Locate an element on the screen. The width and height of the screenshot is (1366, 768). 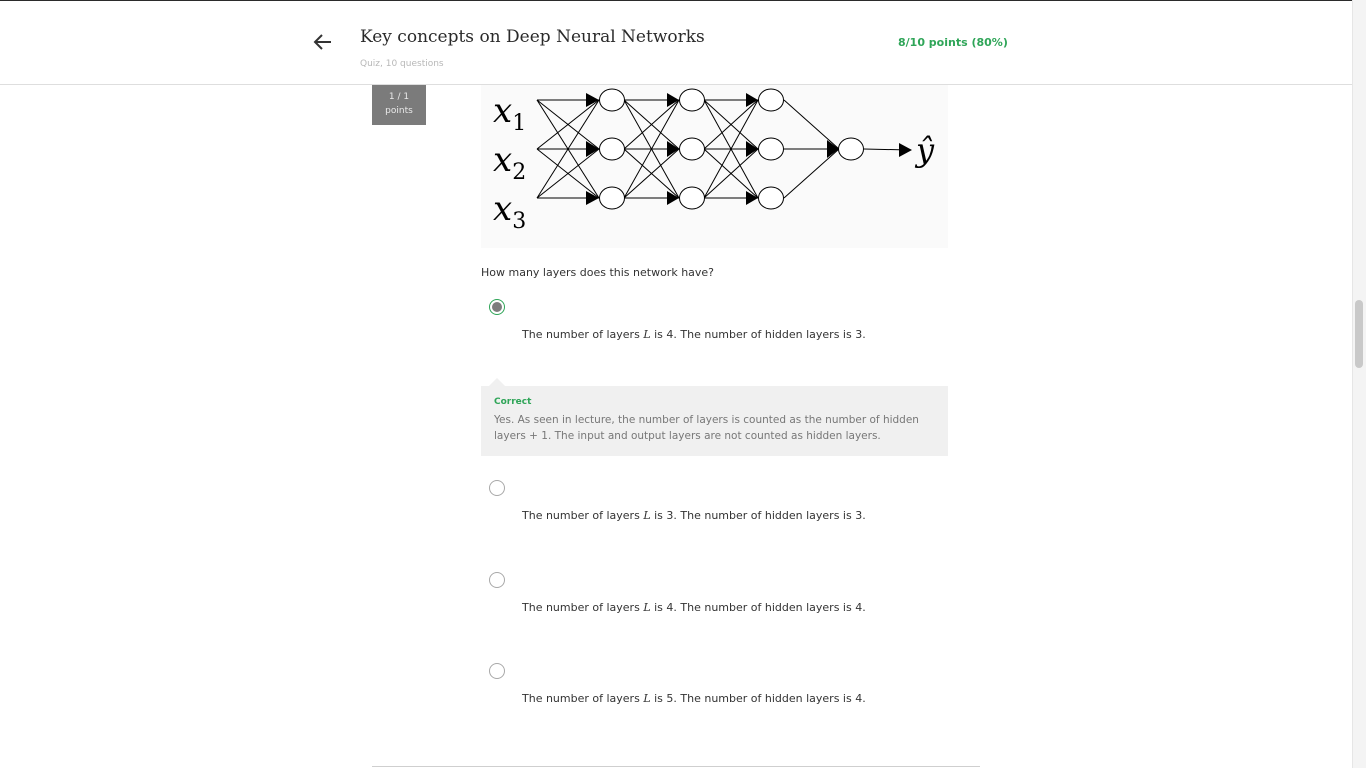
option-3-radio is located at coordinates (497, 580).